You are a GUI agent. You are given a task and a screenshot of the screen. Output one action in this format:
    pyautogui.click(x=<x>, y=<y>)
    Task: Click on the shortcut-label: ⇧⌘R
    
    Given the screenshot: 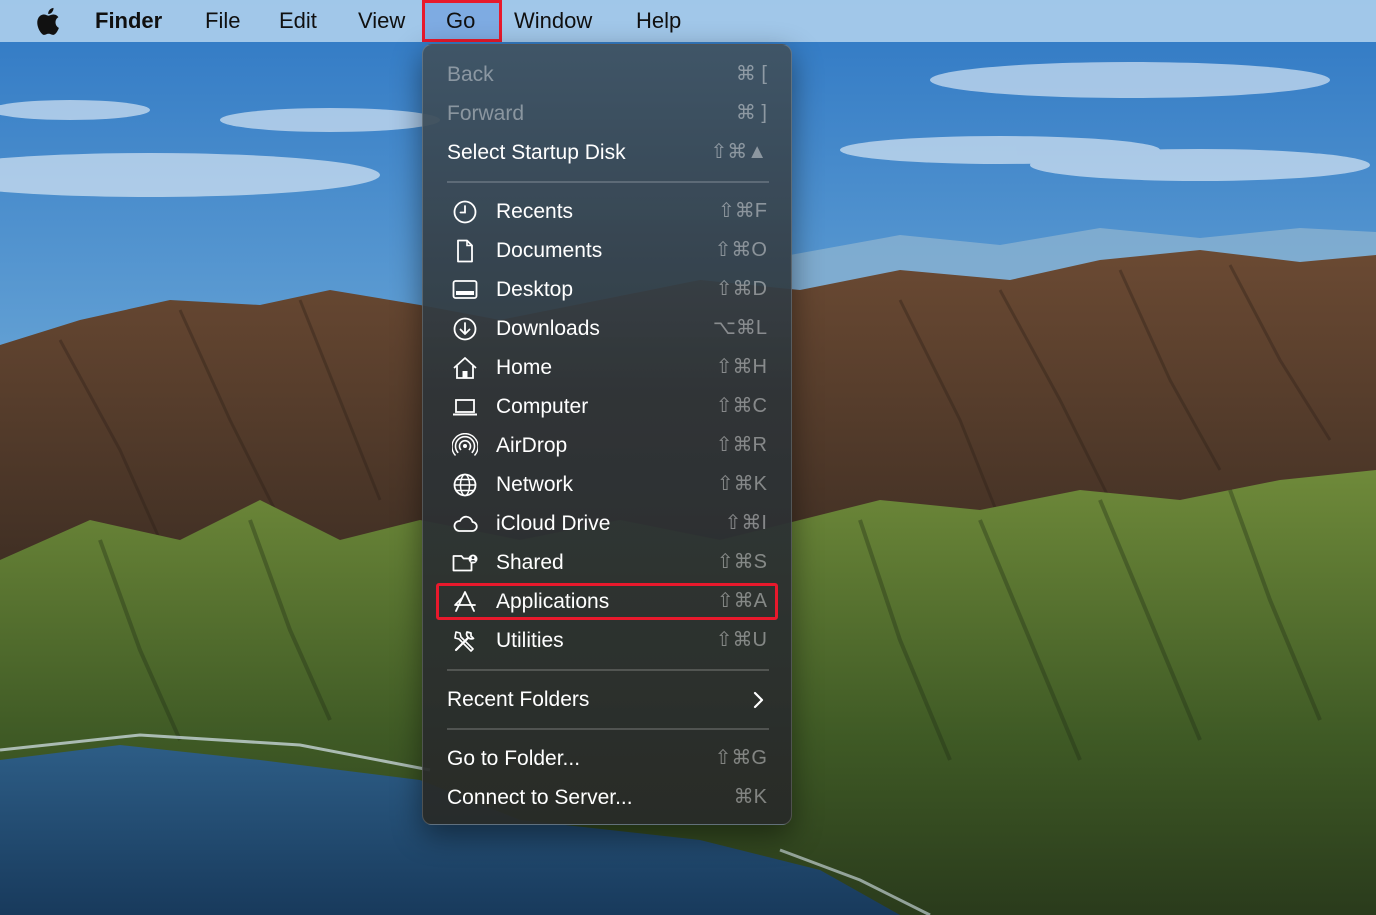 What is the action you would take?
    pyautogui.click(x=741, y=445)
    